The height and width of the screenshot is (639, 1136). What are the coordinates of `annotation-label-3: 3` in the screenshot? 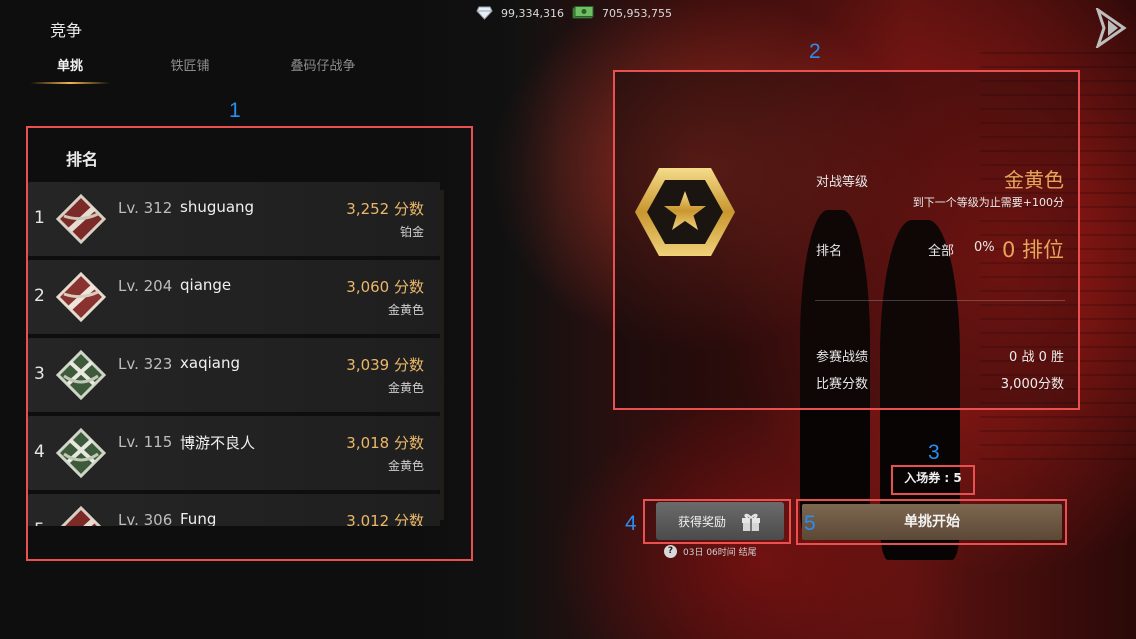 It's located at (934, 452).